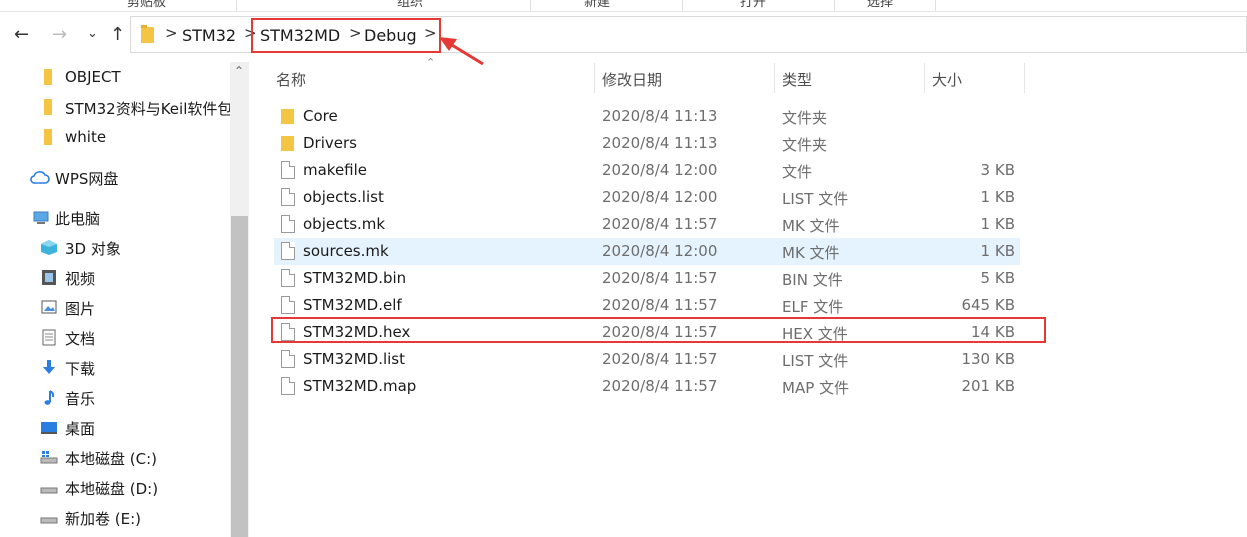  I want to click on chevron-down-icon: ⌄, so click(92, 33).